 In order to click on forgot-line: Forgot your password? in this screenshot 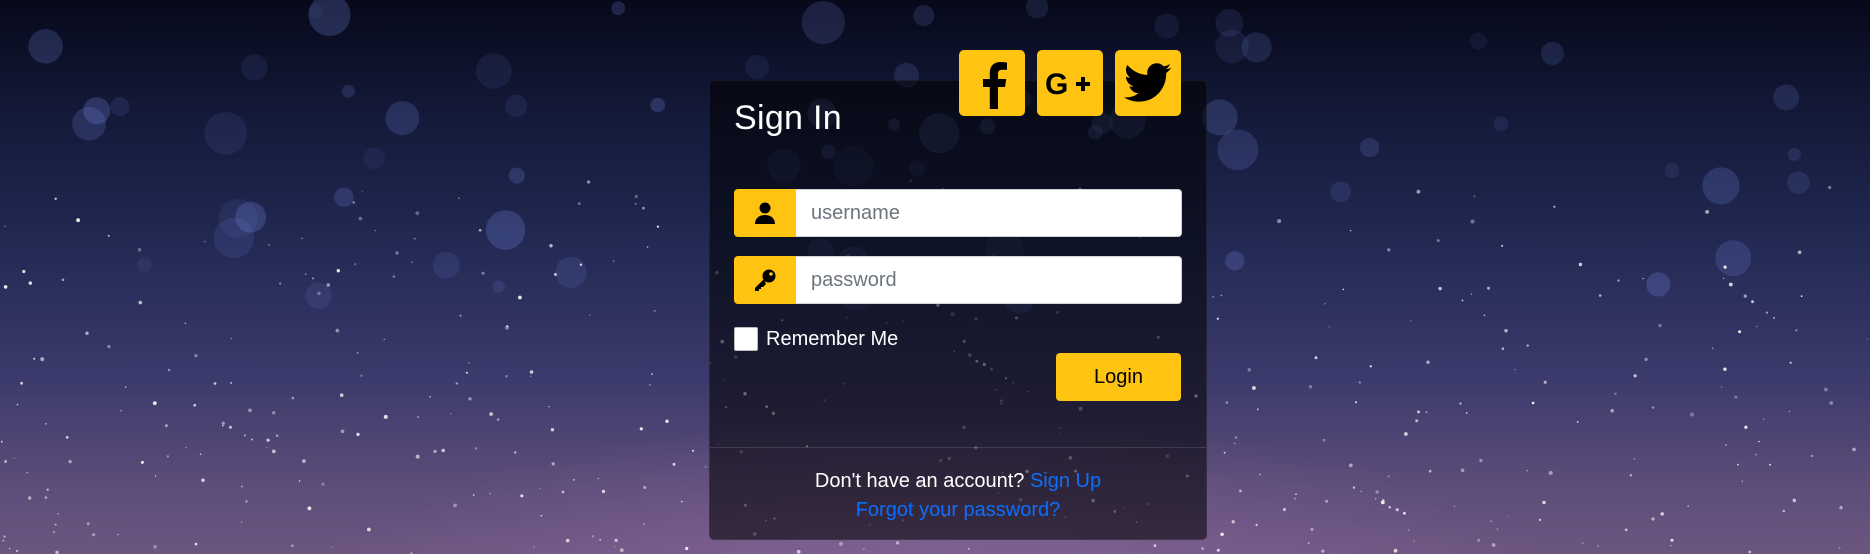, I will do `click(958, 510)`.